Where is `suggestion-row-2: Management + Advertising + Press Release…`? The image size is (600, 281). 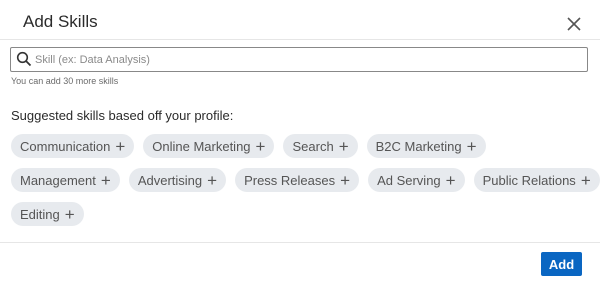
suggestion-row-2: Management + Advertising + Press Release… is located at coordinates (305, 180).